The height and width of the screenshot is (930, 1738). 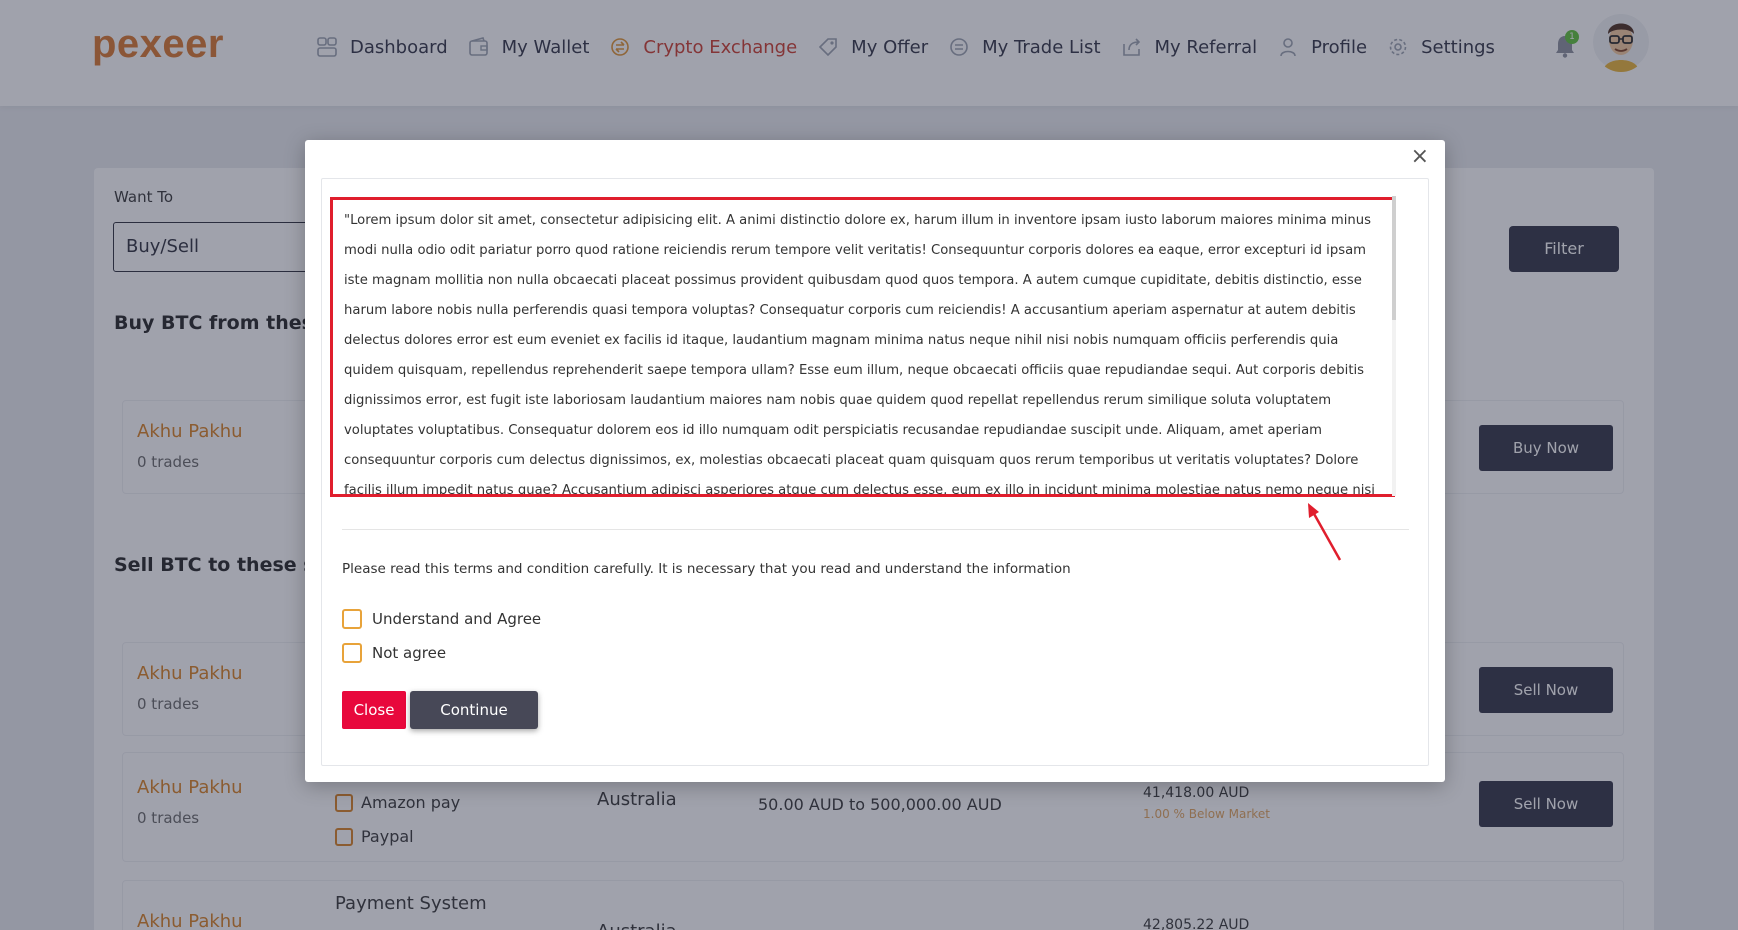 I want to click on disagree-option: Not agree, so click(x=394, y=653).